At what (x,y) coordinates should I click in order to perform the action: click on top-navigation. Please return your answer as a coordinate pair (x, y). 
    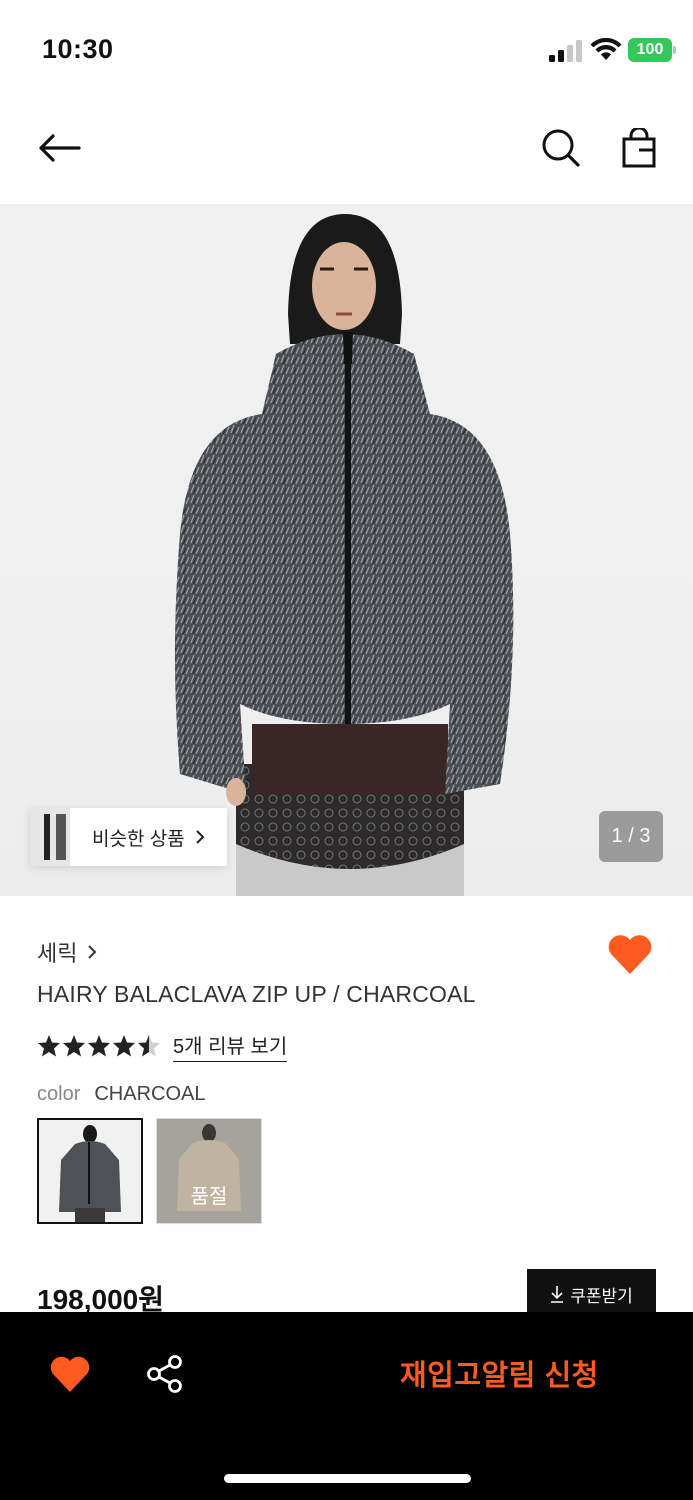
    Looking at the image, I should click on (346, 152).